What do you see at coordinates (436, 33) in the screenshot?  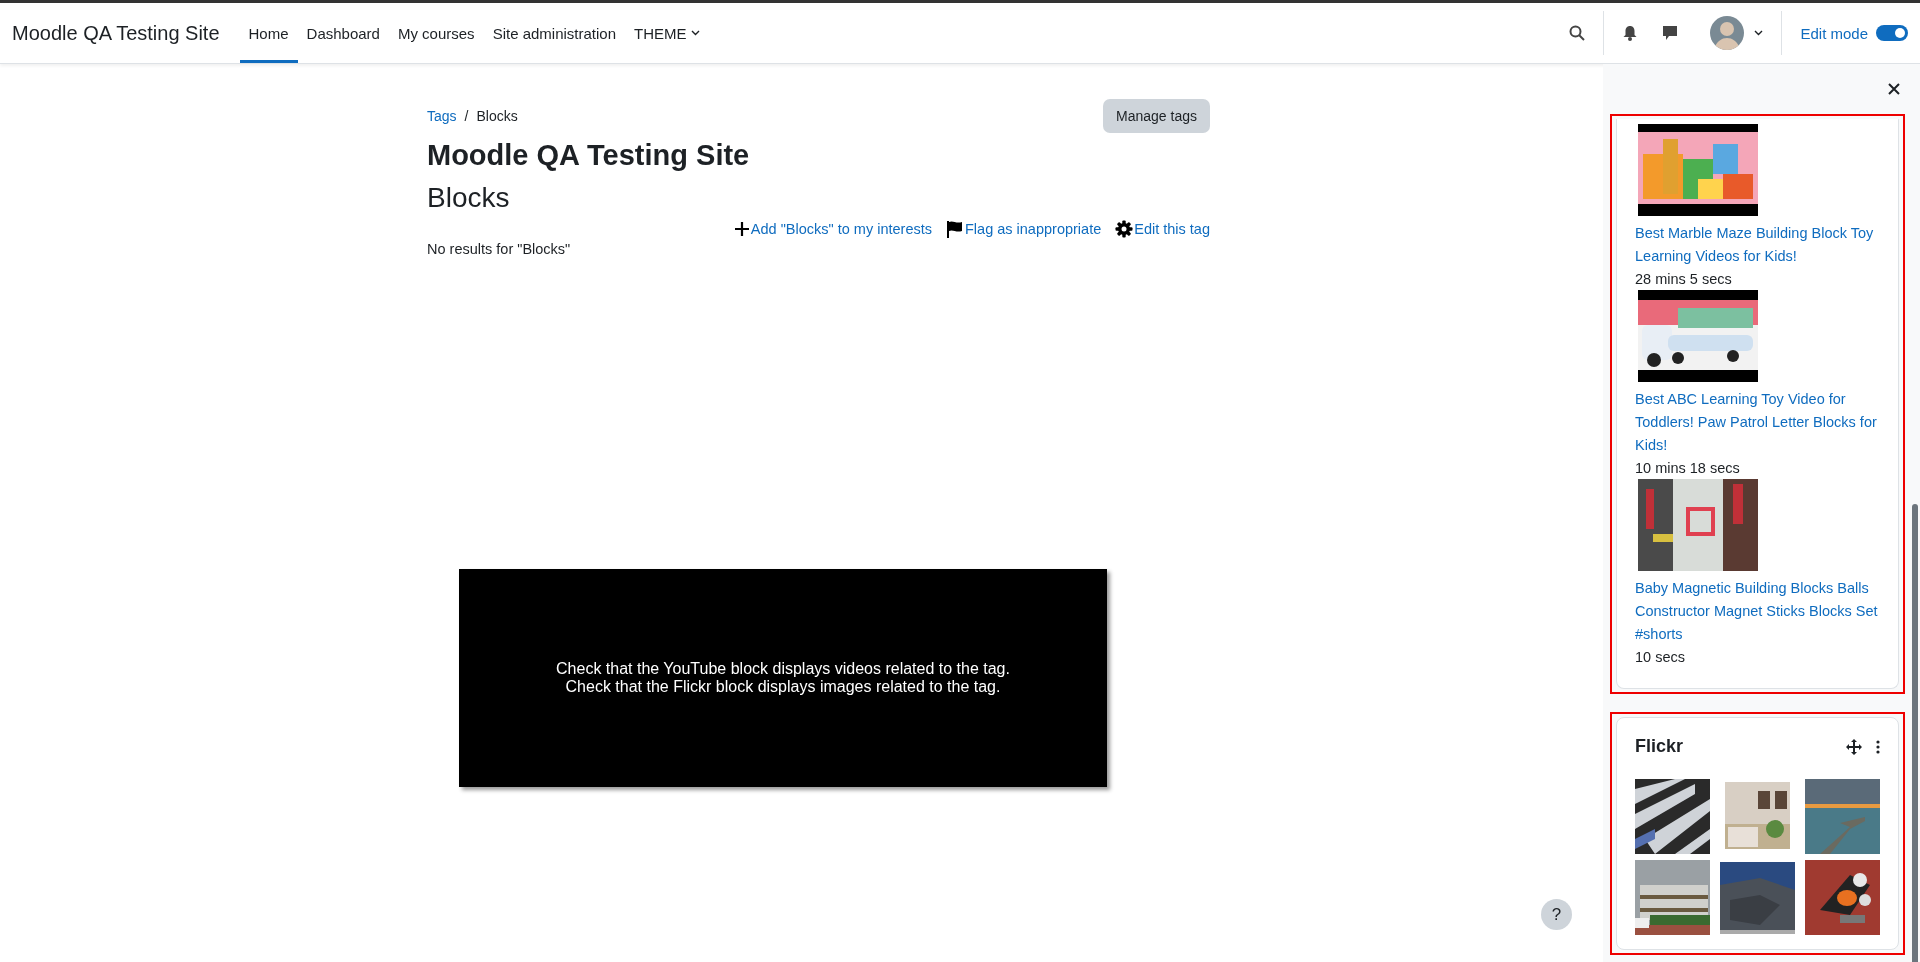 I see `nav-tab: My courses` at bounding box center [436, 33].